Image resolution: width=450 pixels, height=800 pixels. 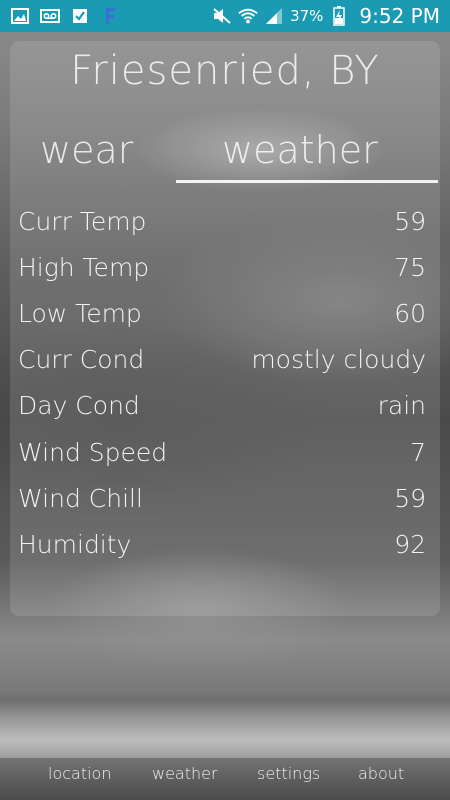 What do you see at coordinates (307, 16) in the screenshot?
I see `battery-percent: 37%` at bounding box center [307, 16].